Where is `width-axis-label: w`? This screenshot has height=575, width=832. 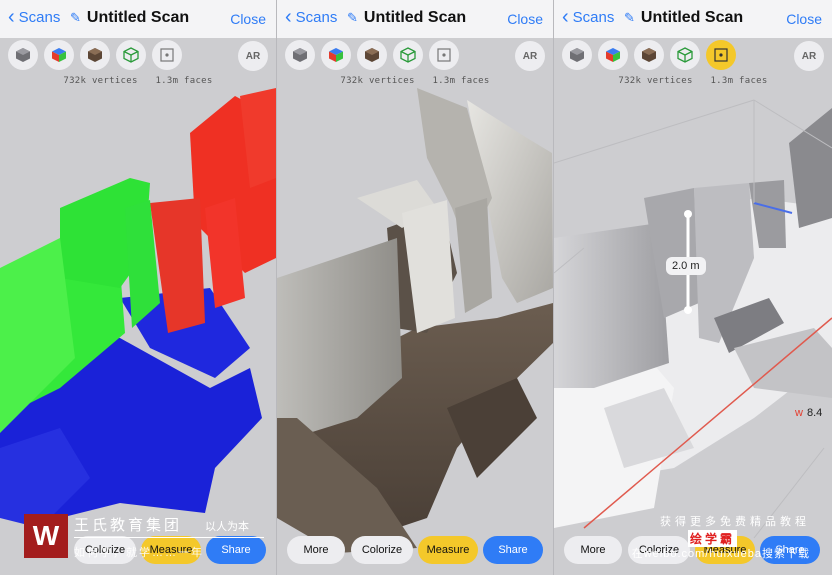 width-axis-label: w is located at coordinates (799, 413).